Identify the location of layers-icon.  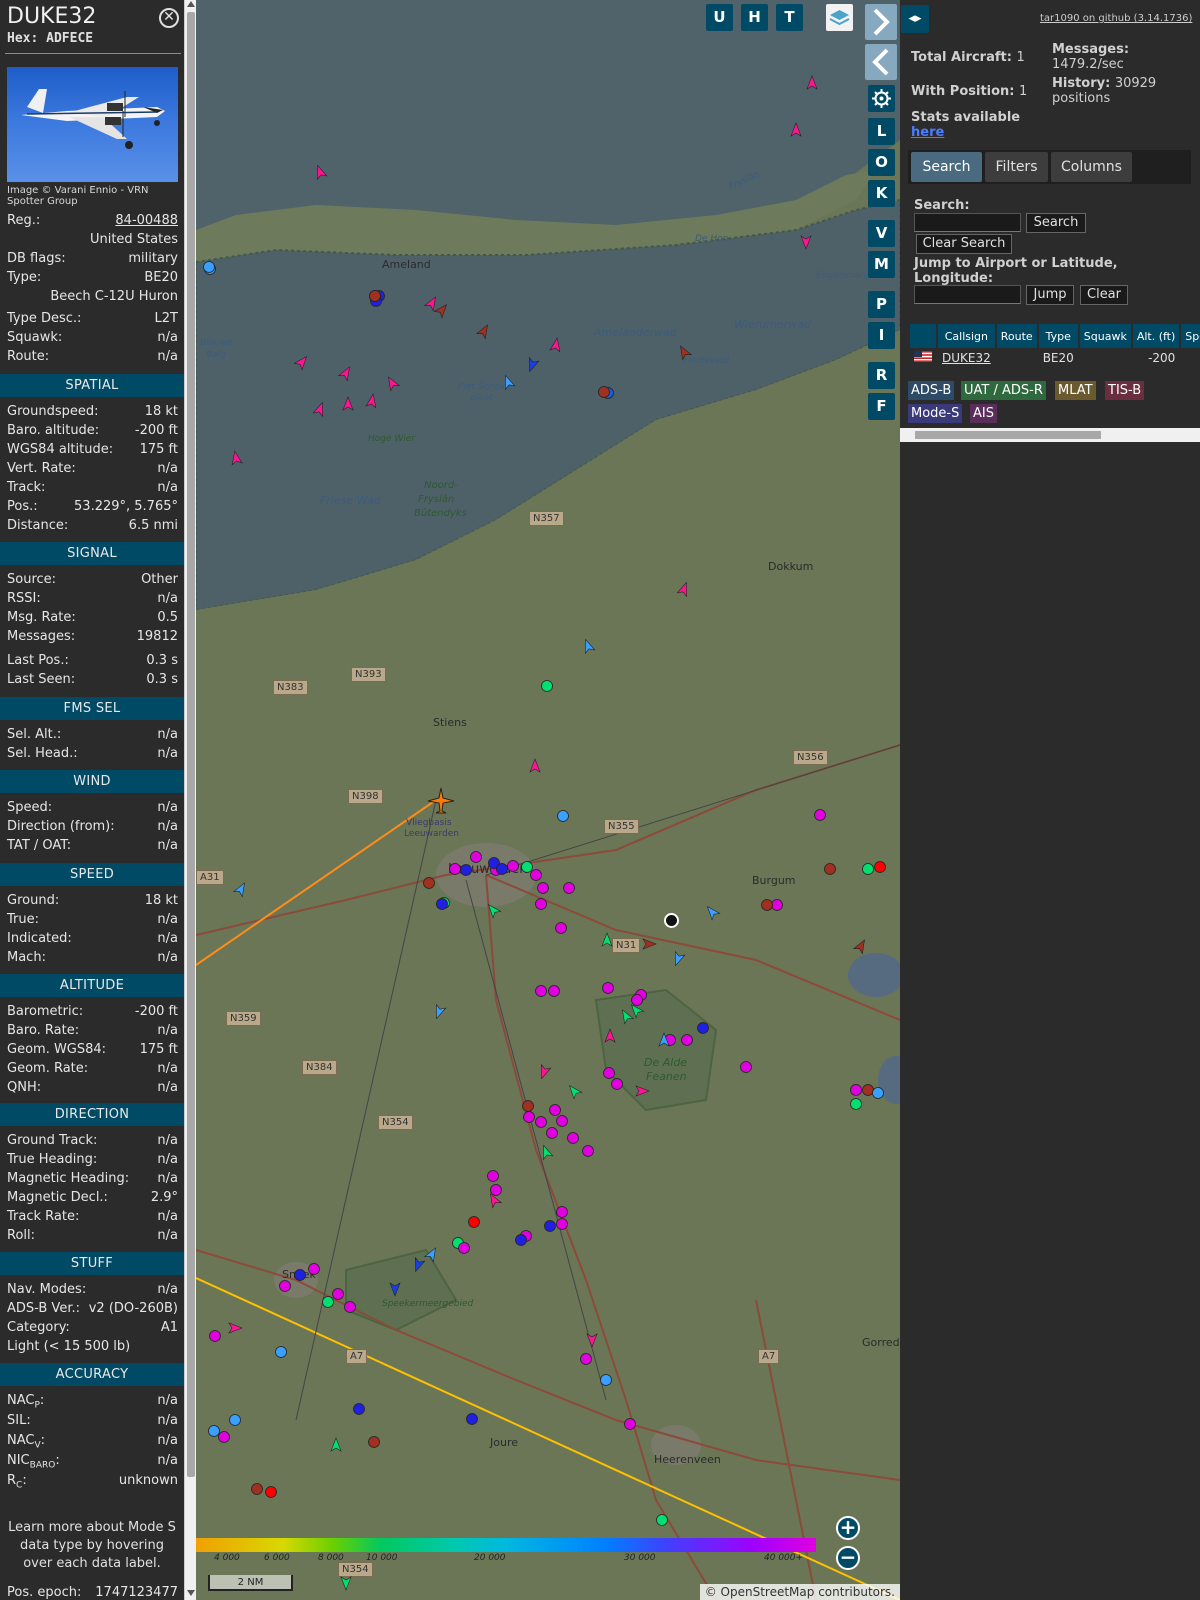
(839, 17).